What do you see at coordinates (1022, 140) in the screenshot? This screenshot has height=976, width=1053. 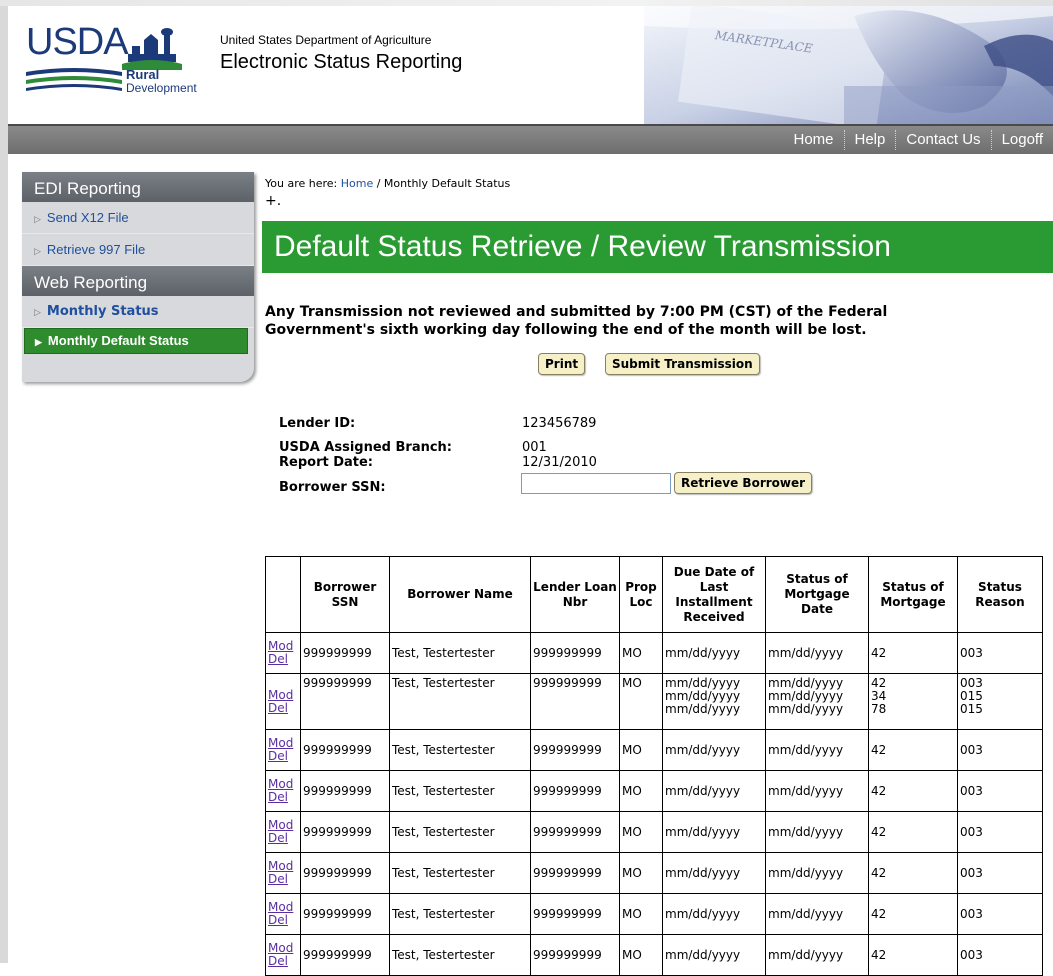 I see `nav-logoff: Logoff` at bounding box center [1022, 140].